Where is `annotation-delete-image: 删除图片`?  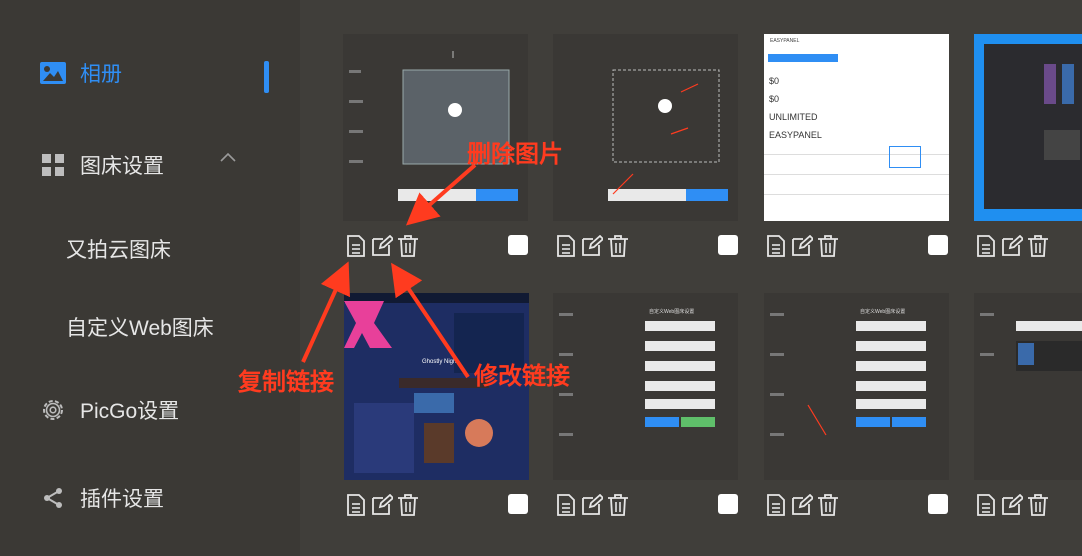
annotation-delete-image: 删除图片 is located at coordinates (515, 154).